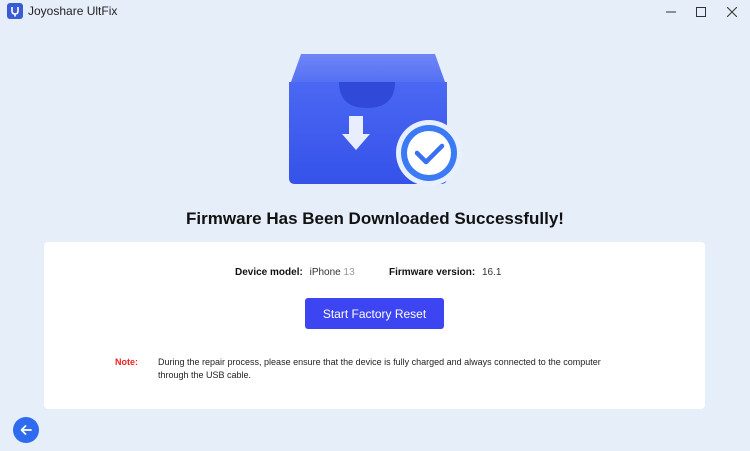 Image resolution: width=750 pixels, height=451 pixels. What do you see at coordinates (325, 272) in the screenshot?
I see `device-model-name: iPhone` at bounding box center [325, 272].